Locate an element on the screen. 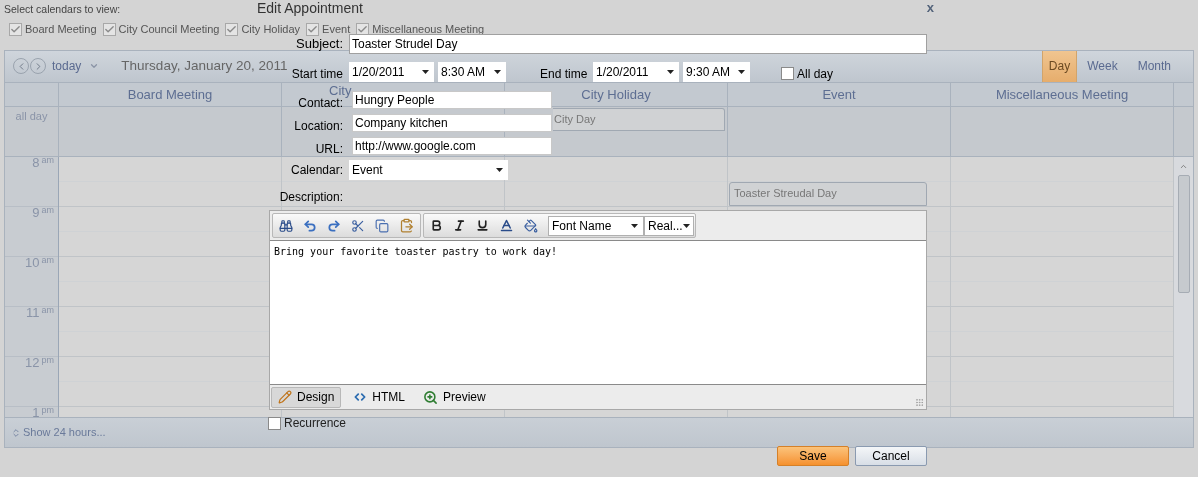  calendar-filter-label: City Holiday is located at coordinates (271, 29).